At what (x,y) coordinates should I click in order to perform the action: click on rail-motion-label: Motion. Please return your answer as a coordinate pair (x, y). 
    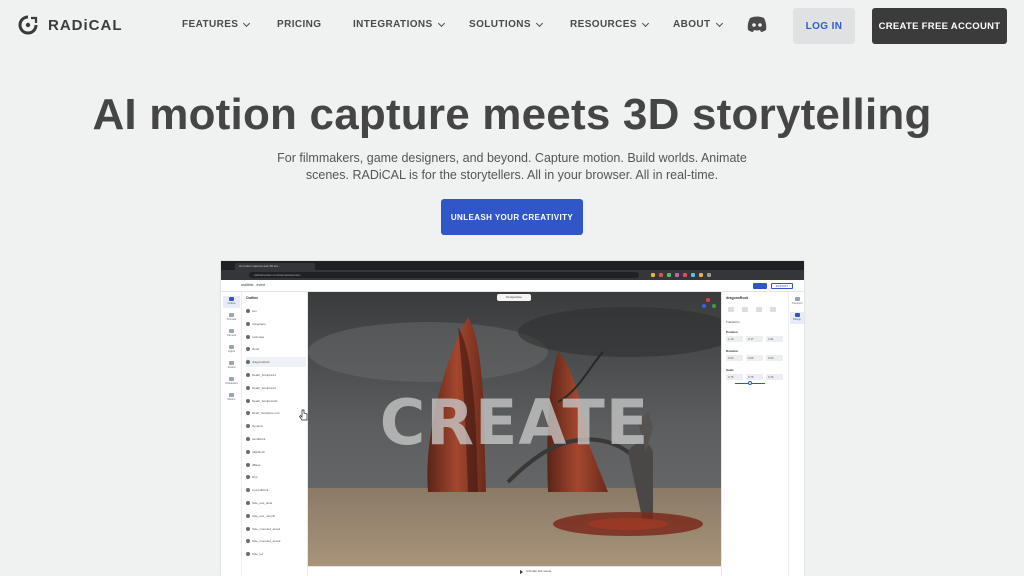
    Looking at the image, I should click on (231, 399).